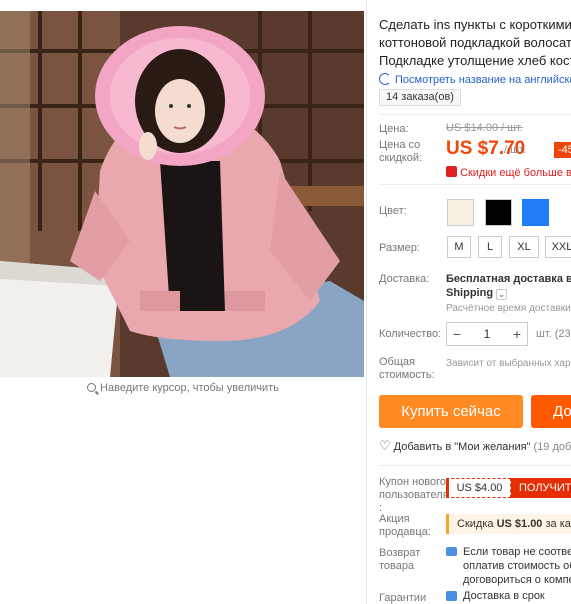 Image resolution: width=571 pixels, height=604 pixels. I want to click on wishlist-count: (19 добав, so click(552, 447).